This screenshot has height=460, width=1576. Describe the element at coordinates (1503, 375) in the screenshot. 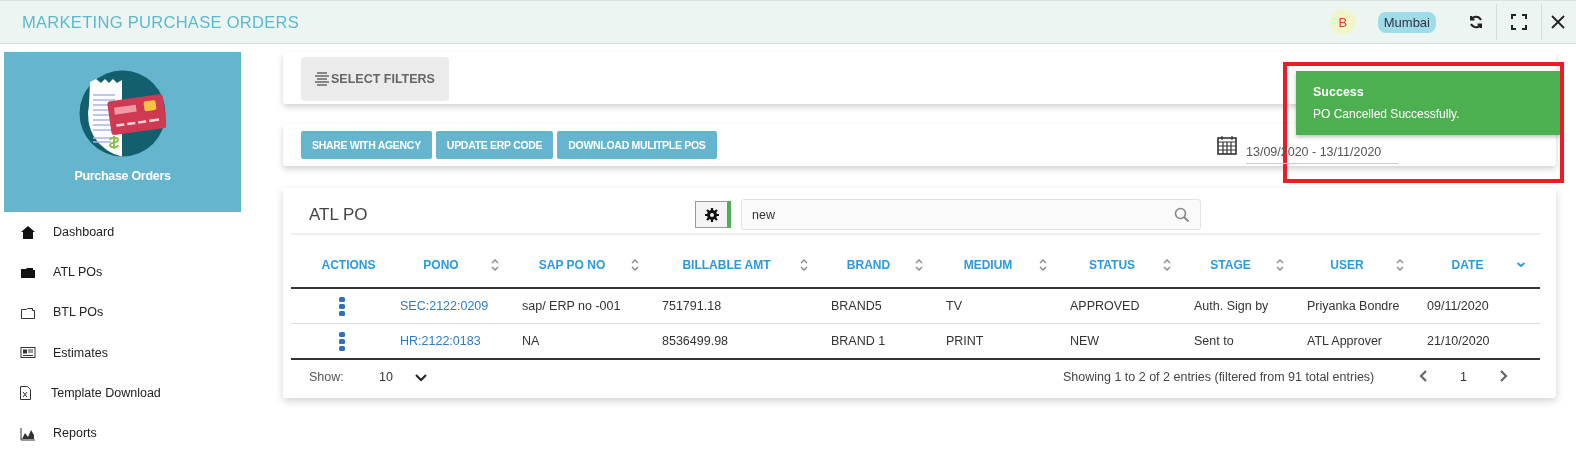

I see `chevron-right-icon` at that location.